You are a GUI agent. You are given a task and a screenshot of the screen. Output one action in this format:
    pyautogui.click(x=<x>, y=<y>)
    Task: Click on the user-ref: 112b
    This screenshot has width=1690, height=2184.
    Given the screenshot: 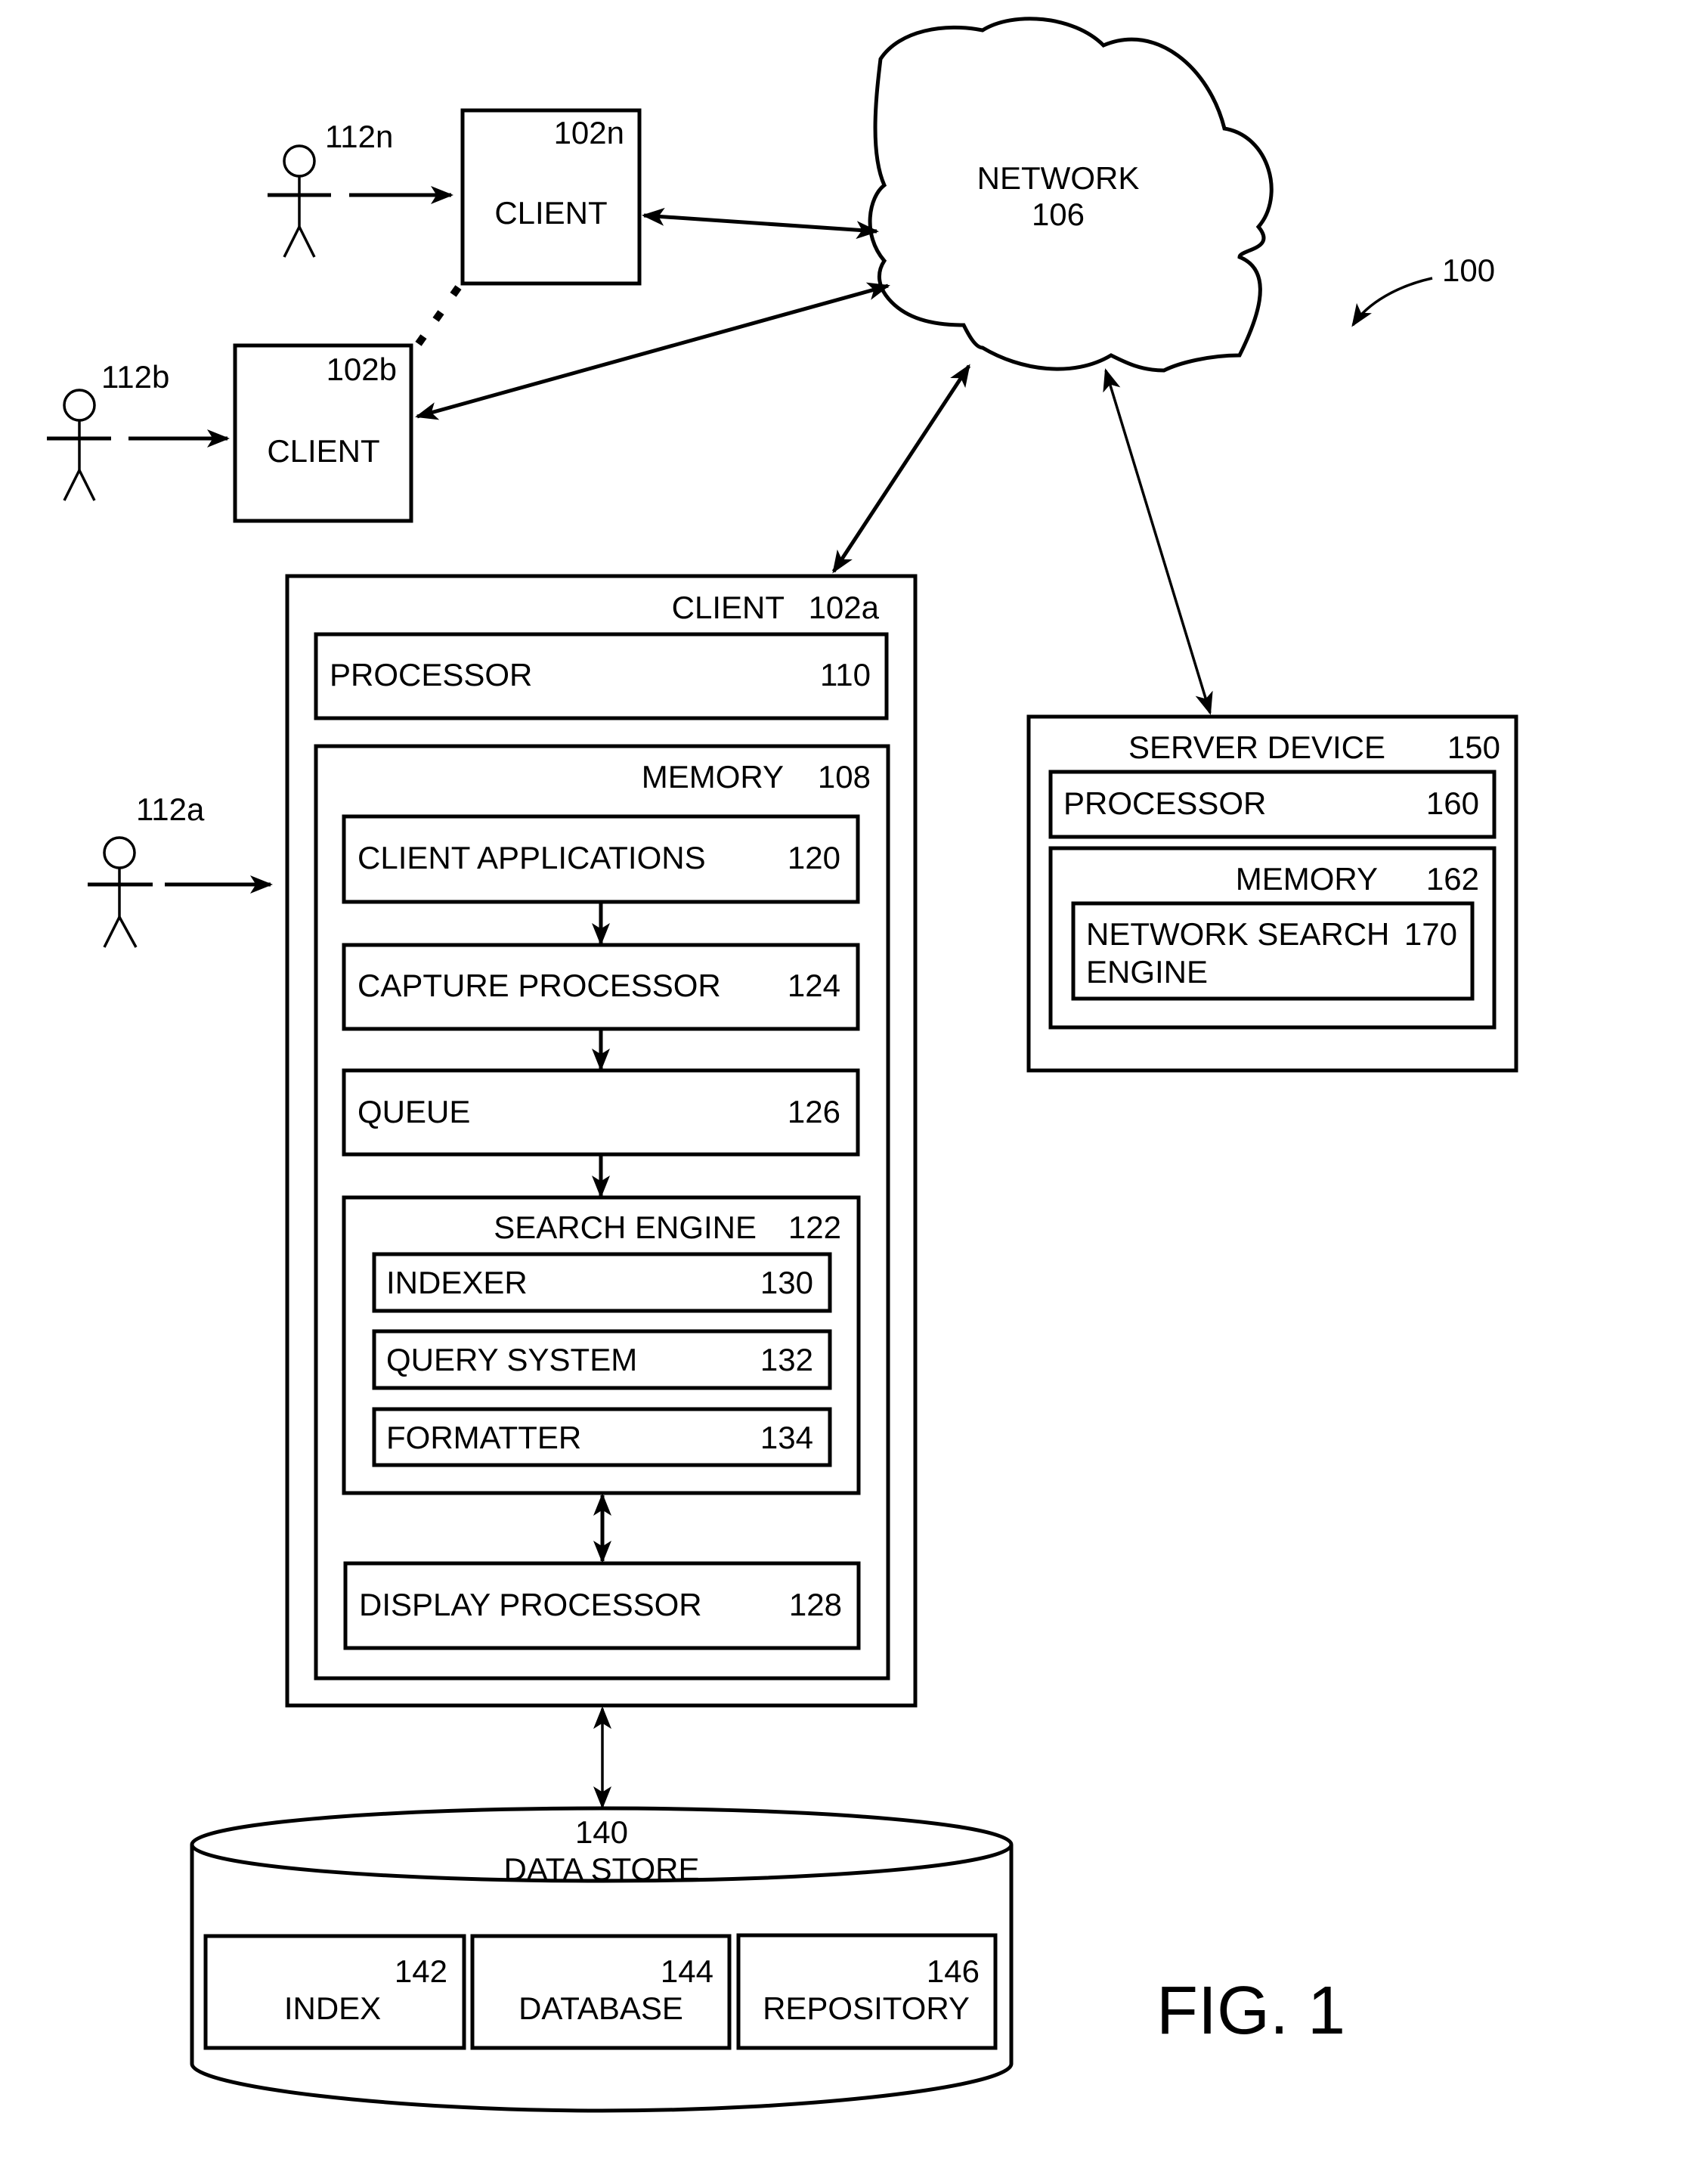 What is the action you would take?
    pyautogui.click(x=135, y=377)
    